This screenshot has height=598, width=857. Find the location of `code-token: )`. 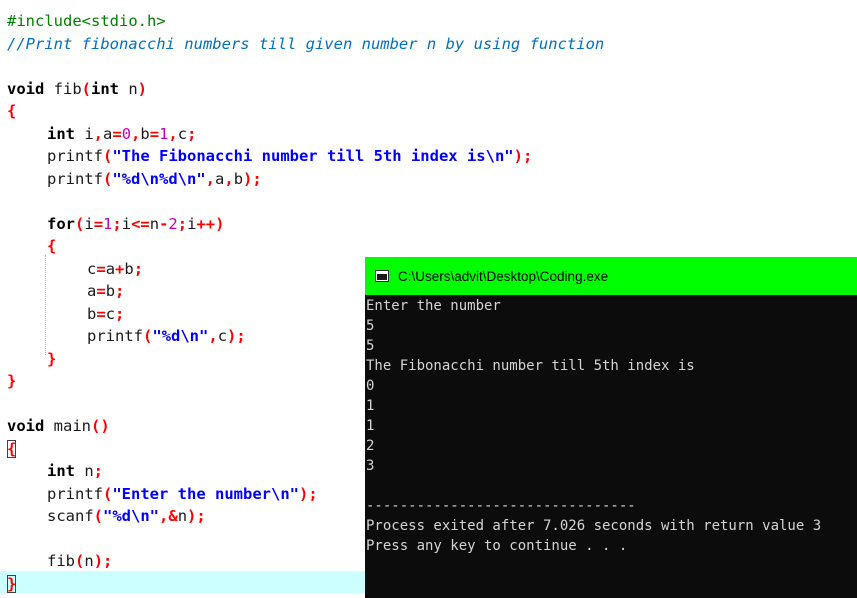

code-token: ) is located at coordinates (142, 88).